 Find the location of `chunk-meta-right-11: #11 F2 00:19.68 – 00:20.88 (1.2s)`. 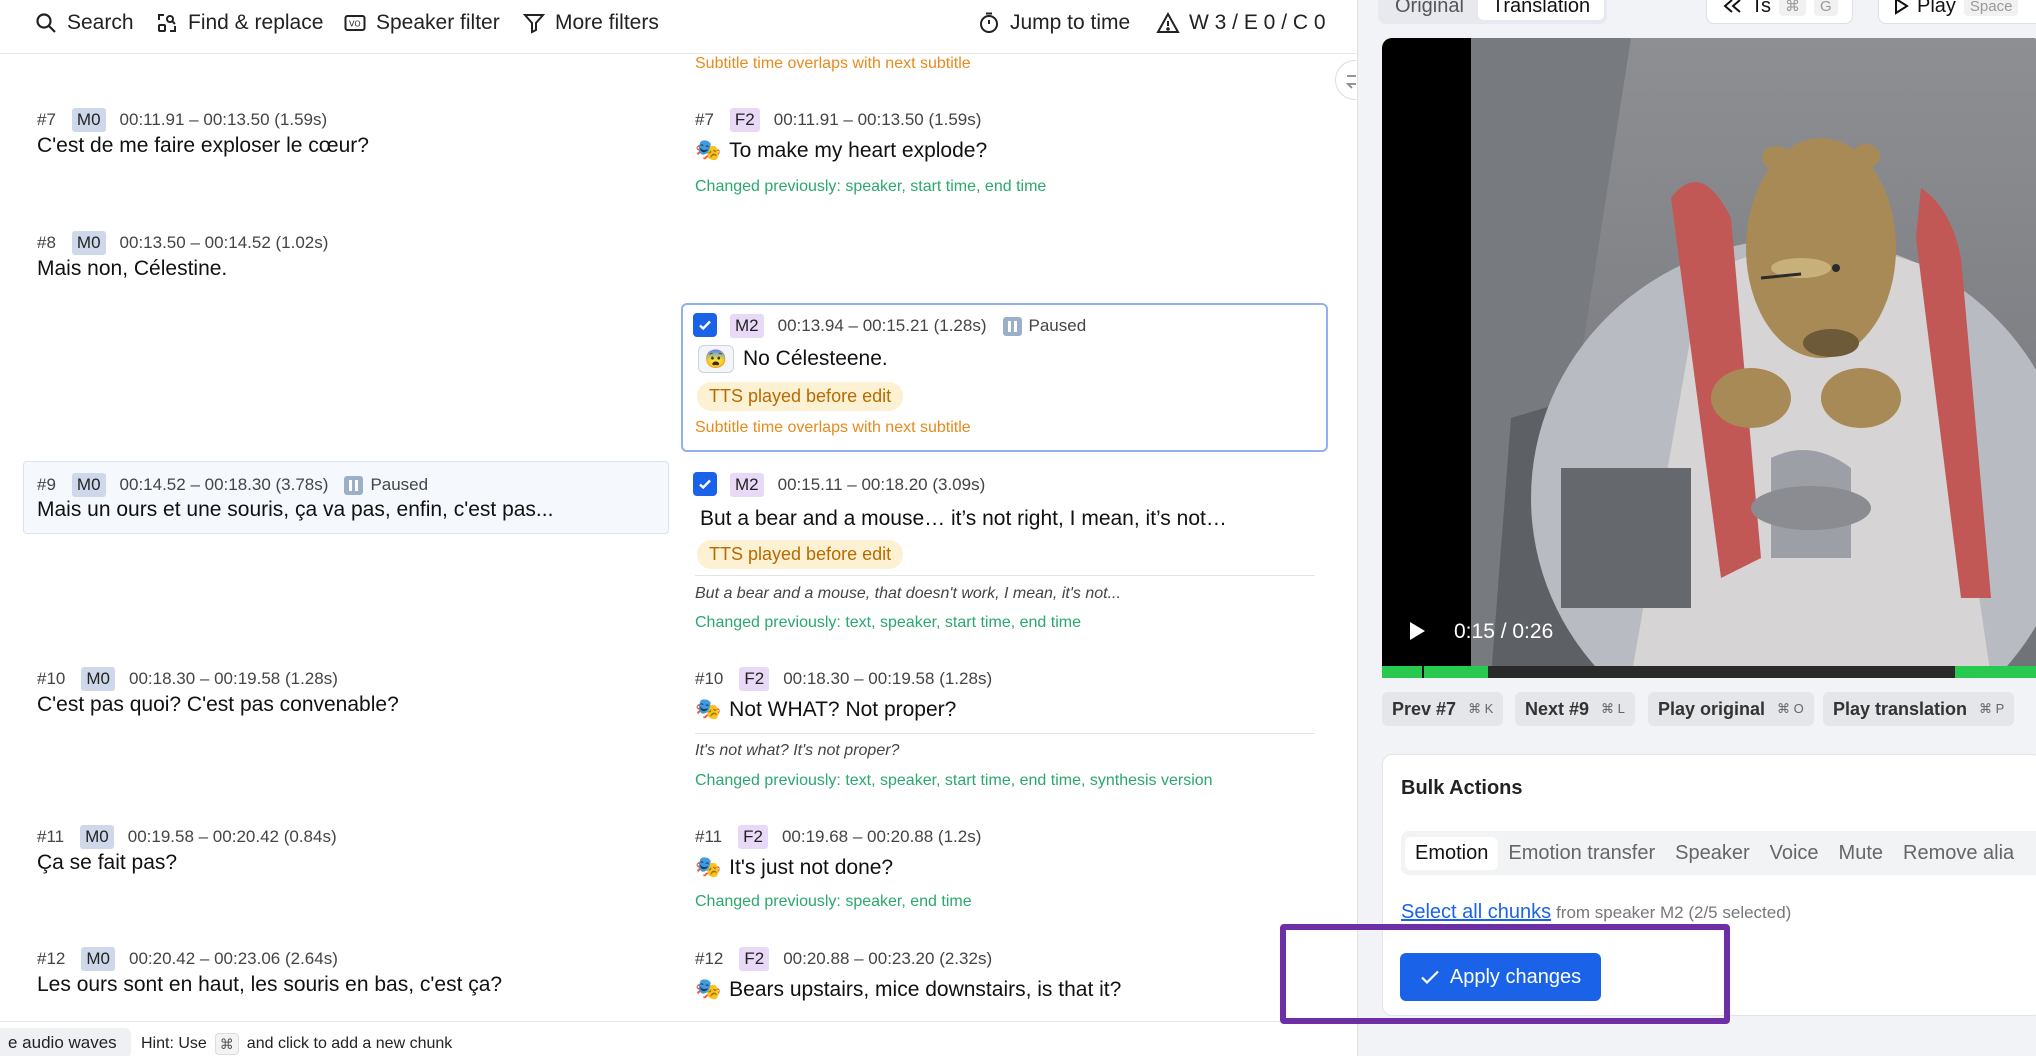

chunk-meta-right-11: #11 F2 00:19.68 – 00:20.88 (1.2s) is located at coordinates (838, 837).